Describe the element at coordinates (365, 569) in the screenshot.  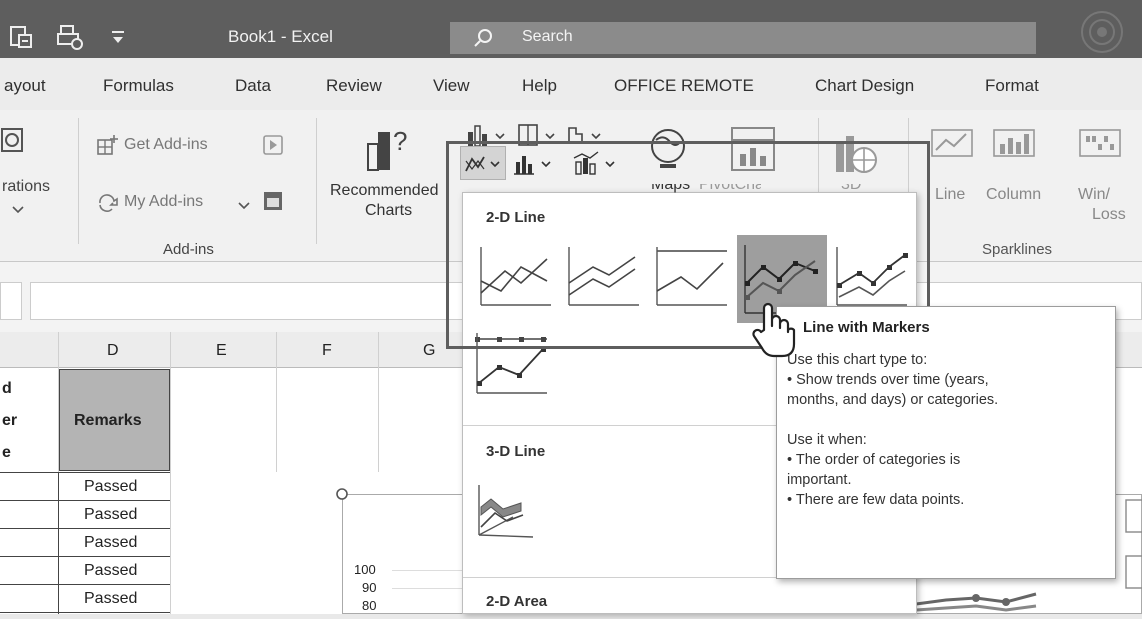
I see `axis-tick-label: 100` at that location.